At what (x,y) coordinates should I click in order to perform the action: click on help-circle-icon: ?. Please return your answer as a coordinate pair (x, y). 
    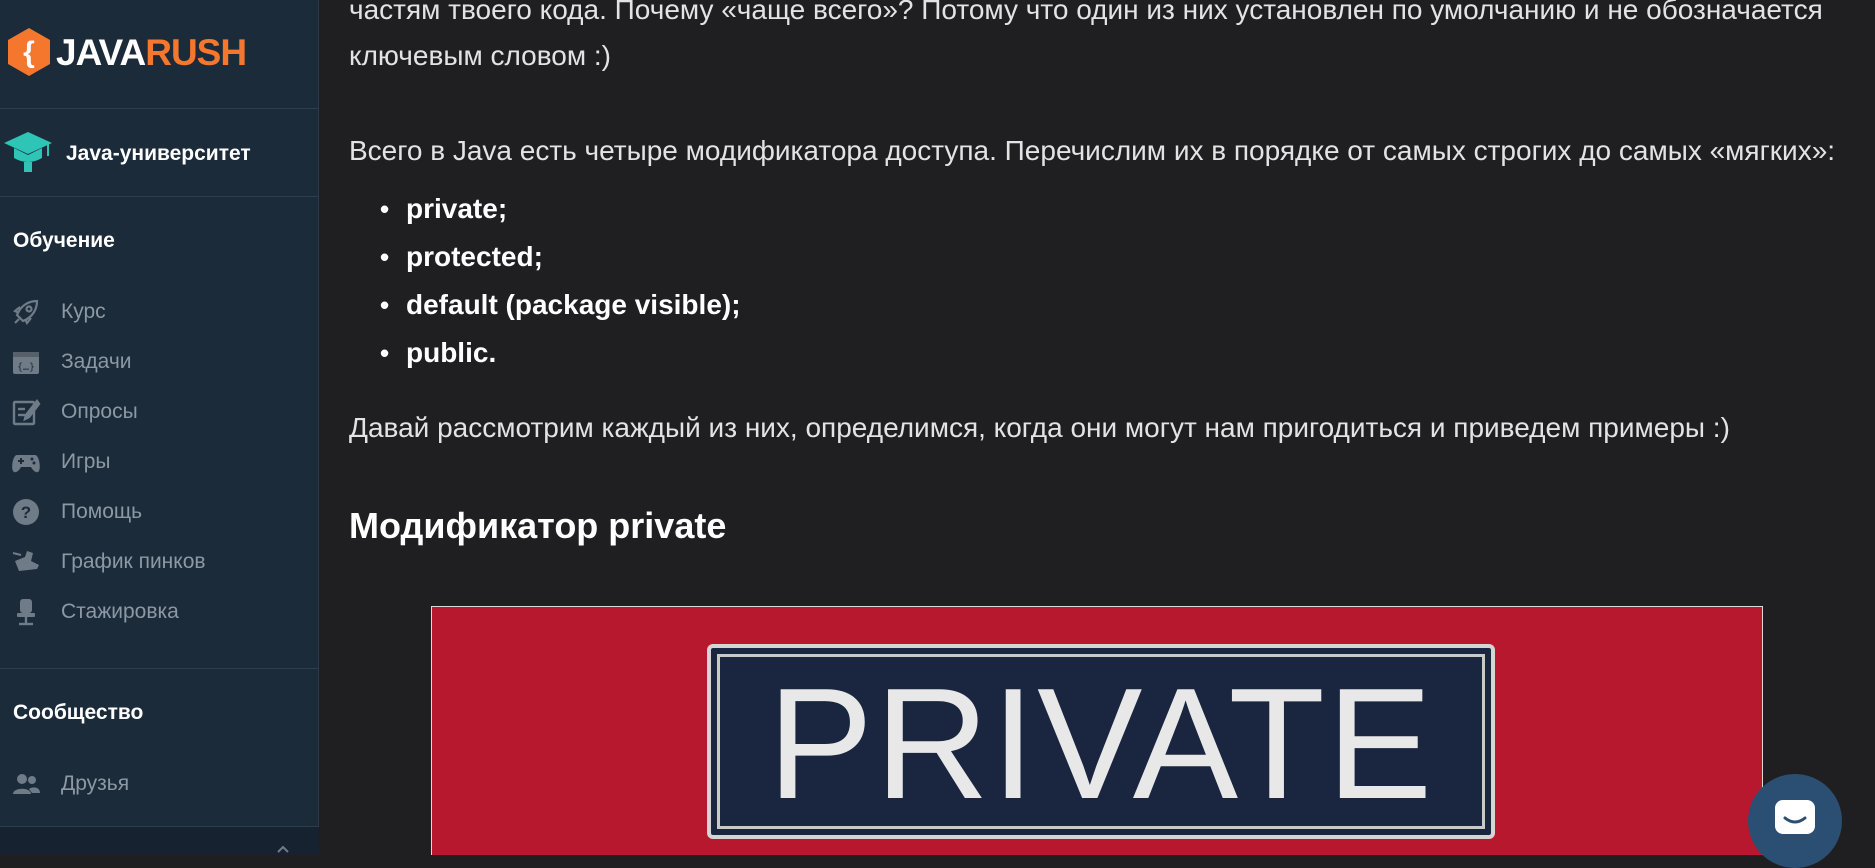
    Looking at the image, I should click on (26, 512).